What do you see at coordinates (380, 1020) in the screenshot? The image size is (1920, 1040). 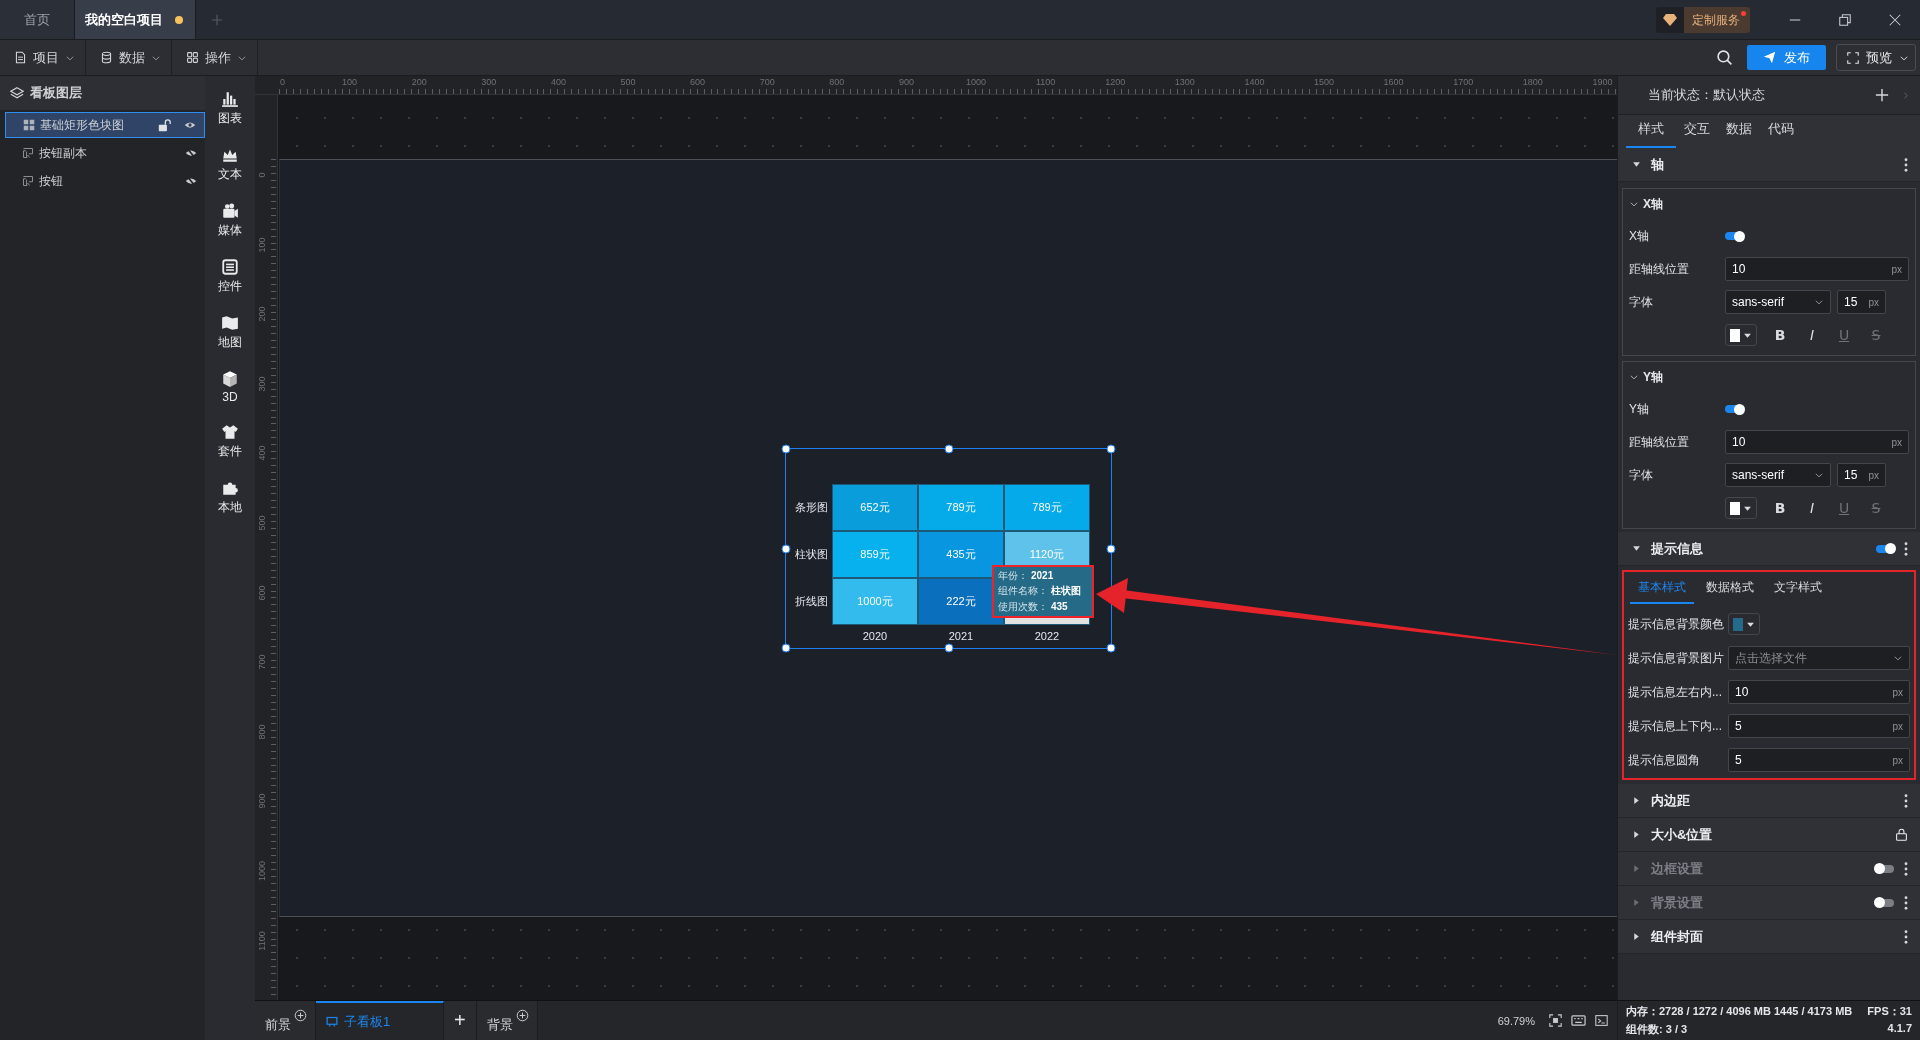 I see `board-tab: 子看板1` at bounding box center [380, 1020].